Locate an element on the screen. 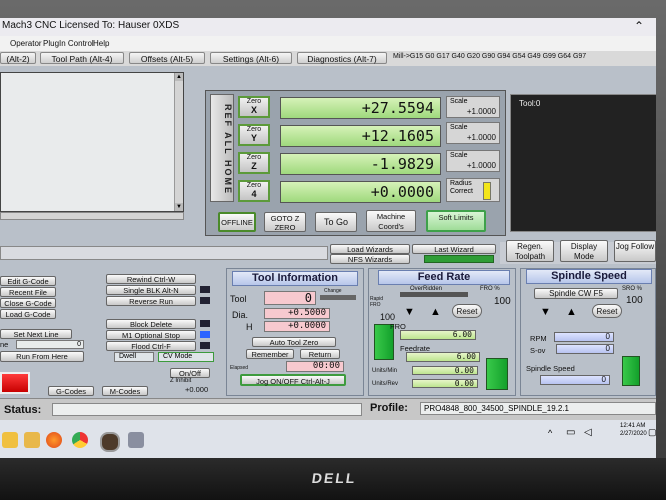  run-from-here-button: Run From Here is located at coordinates (42, 356).